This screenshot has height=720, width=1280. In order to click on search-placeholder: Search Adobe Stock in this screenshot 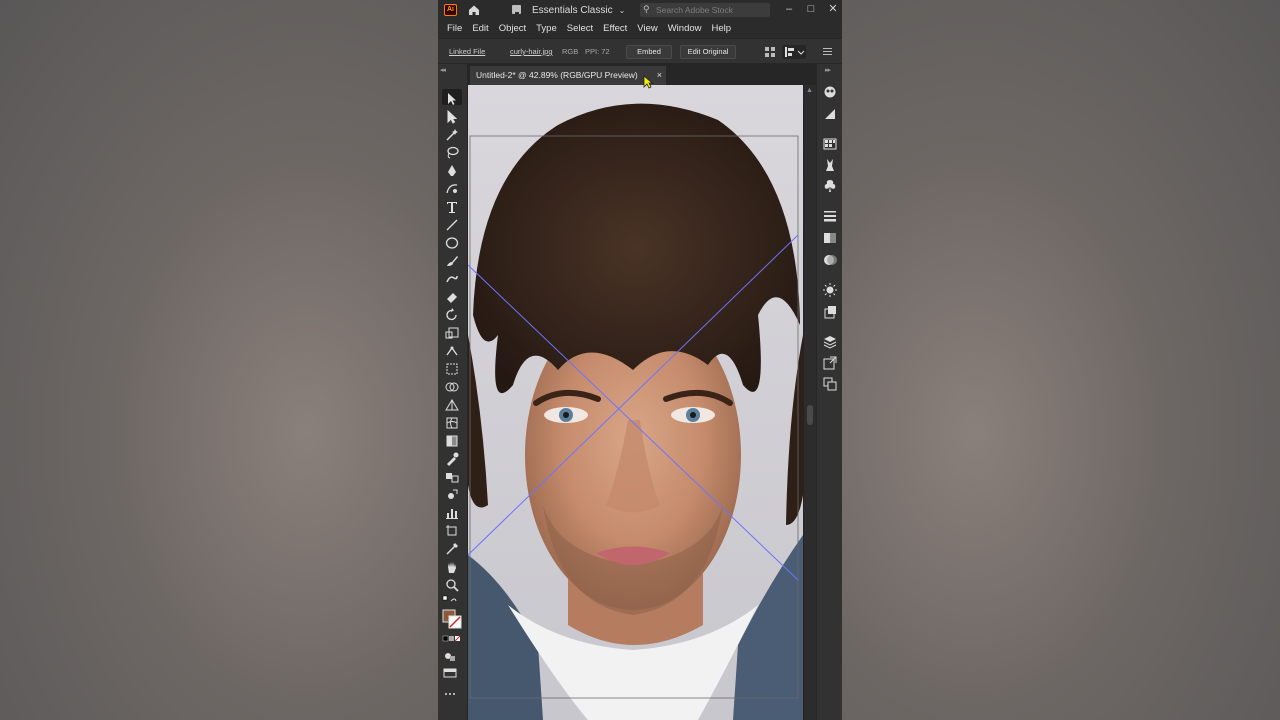, I will do `click(695, 10)`.